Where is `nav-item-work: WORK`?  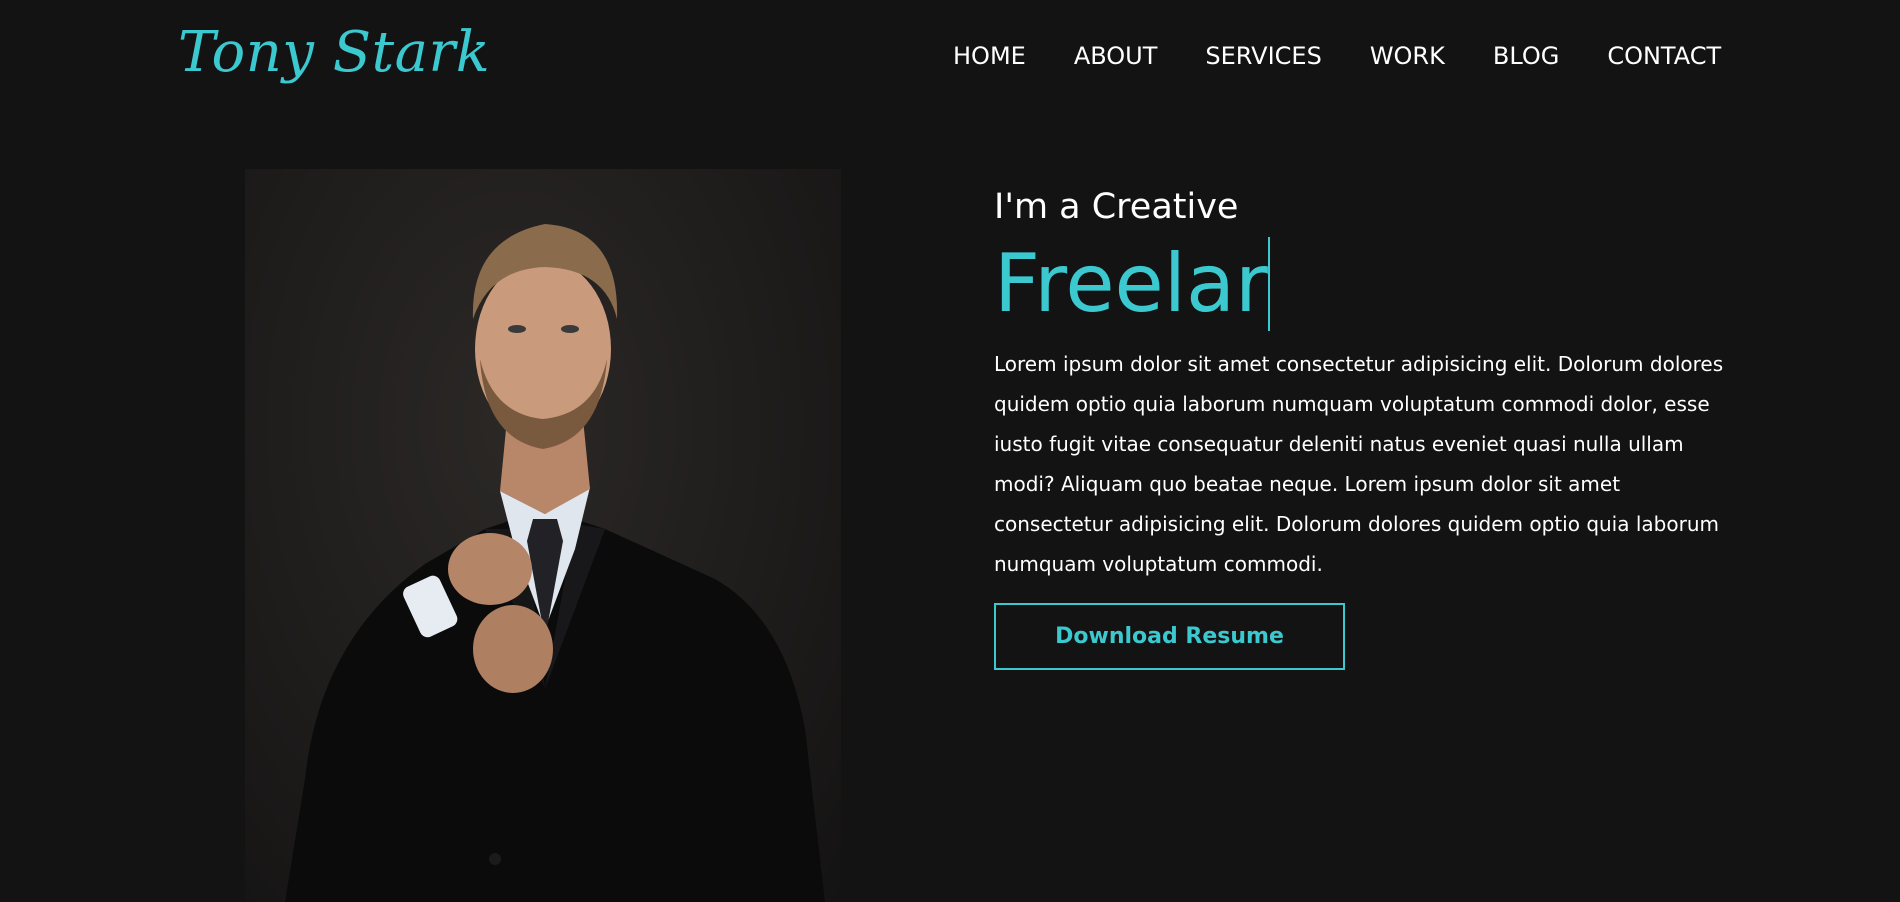
nav-item-work: WORK is located at coordinates (1407, 56).